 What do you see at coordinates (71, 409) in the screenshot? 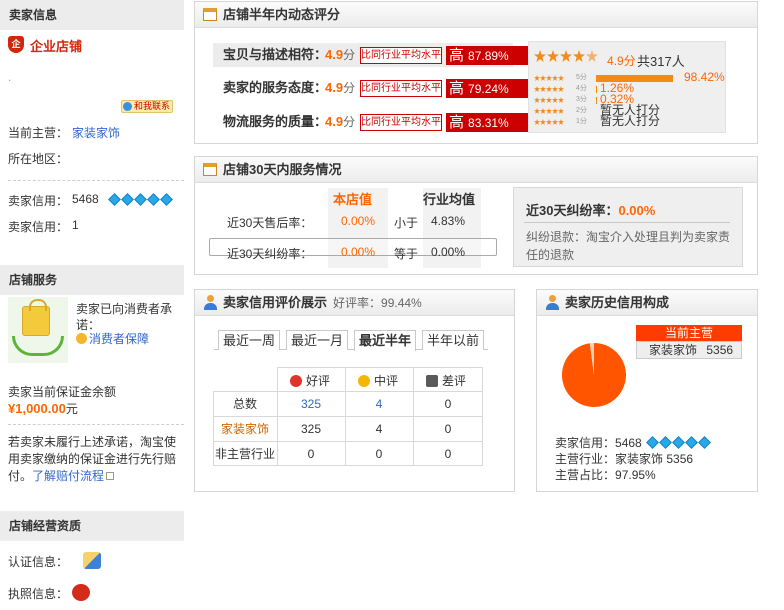
I see `deposit-unit: 元` at bounding box center [71, 409].